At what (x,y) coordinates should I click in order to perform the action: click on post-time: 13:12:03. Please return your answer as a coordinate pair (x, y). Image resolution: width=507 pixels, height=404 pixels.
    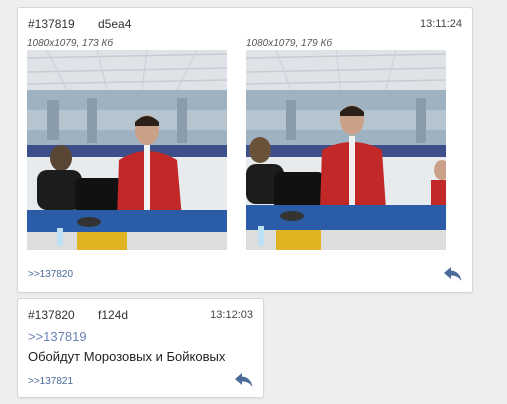
    Looking at the image, I should click on (231, 315).